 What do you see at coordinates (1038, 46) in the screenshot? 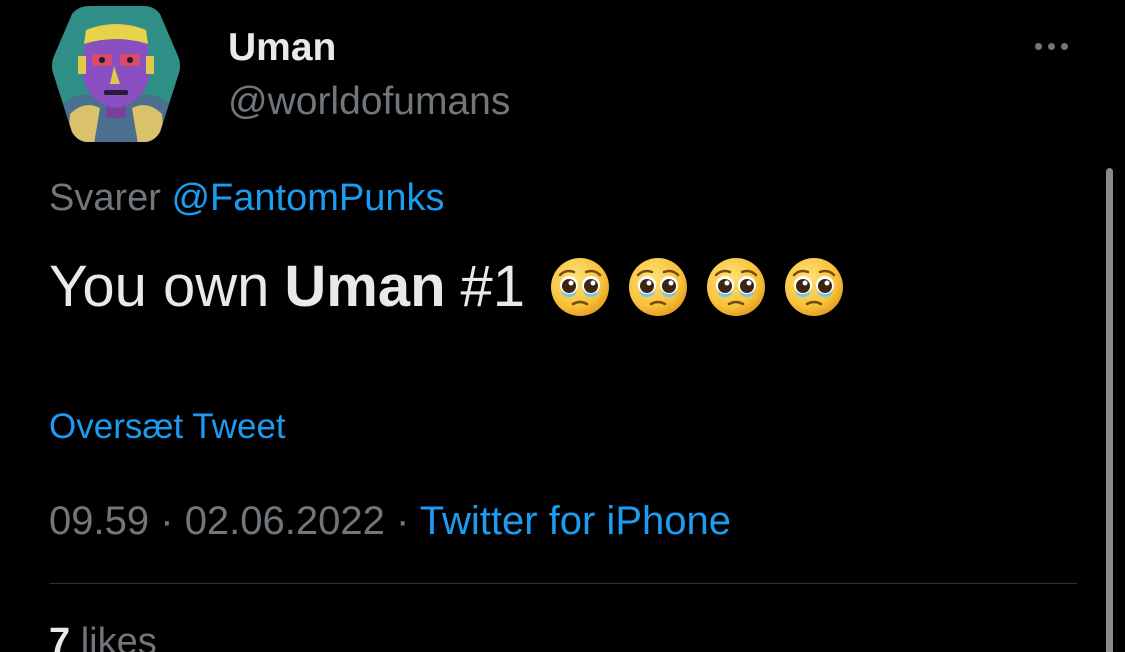
I see `more-horizontal-icon` at bounding box center [1038, 46].